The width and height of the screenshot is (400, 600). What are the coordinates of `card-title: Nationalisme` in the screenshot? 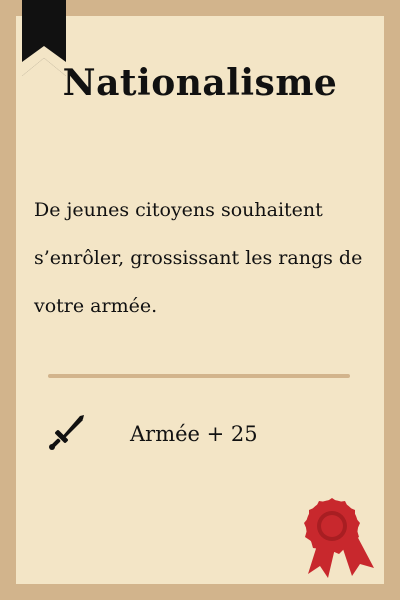 It's located at (200, 83).